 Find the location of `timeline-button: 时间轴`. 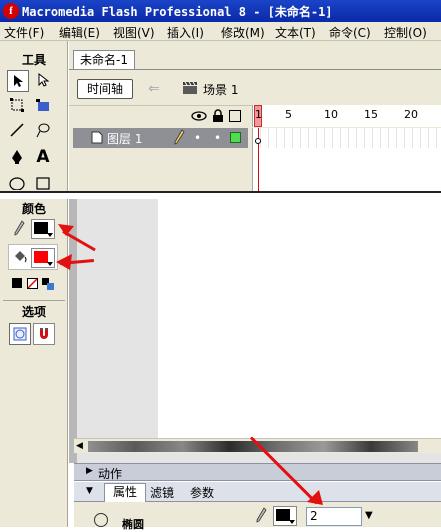

timeline-button: 时间轴 is located at coordinates (105, 89).